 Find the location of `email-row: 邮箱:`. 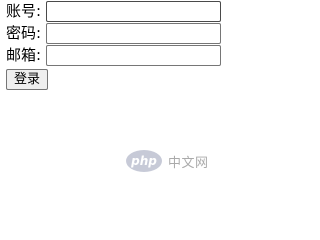

email-row: 邮箱: is located at coordinates (115, 55).